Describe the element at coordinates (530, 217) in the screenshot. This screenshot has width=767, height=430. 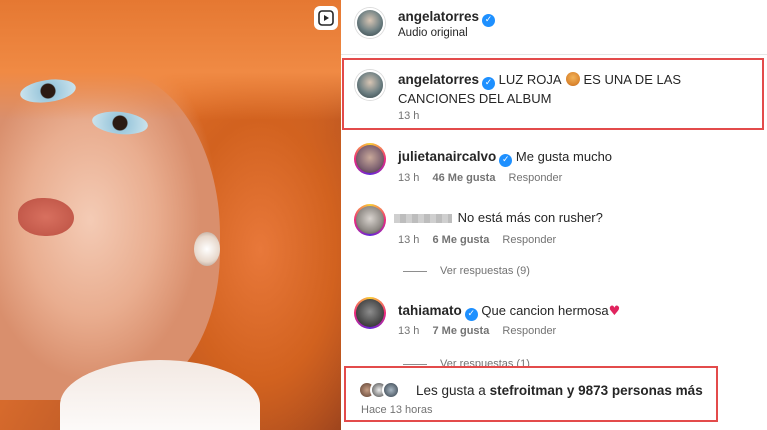
I see `comment-text: No está más con rusher?` at that location.